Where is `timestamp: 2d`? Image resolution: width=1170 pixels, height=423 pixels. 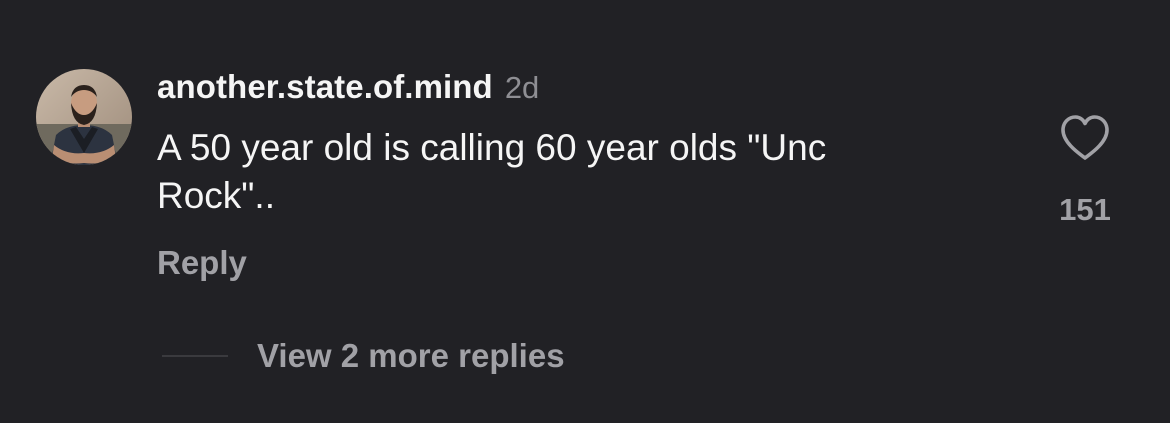 timestamp: 2d is located at coordinates (522, 87).